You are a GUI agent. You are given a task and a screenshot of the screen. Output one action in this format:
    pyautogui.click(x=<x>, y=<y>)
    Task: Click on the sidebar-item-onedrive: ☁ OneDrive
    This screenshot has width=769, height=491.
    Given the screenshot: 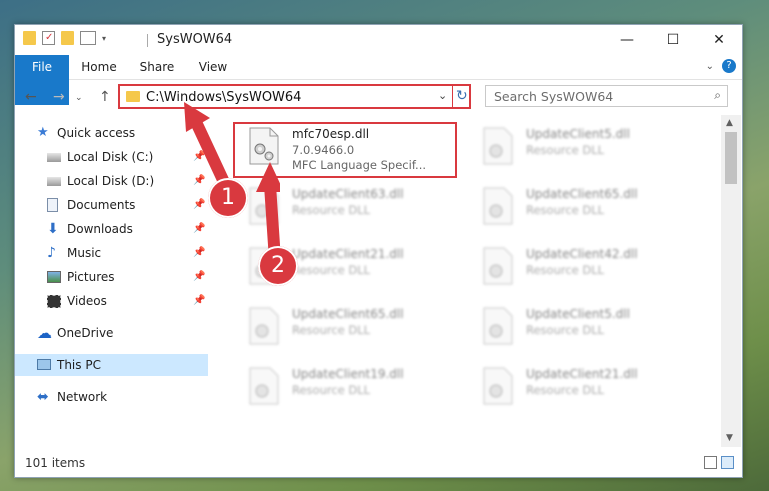 What is the action you would take?
    pyautogui.click(x=111, y=333)
    